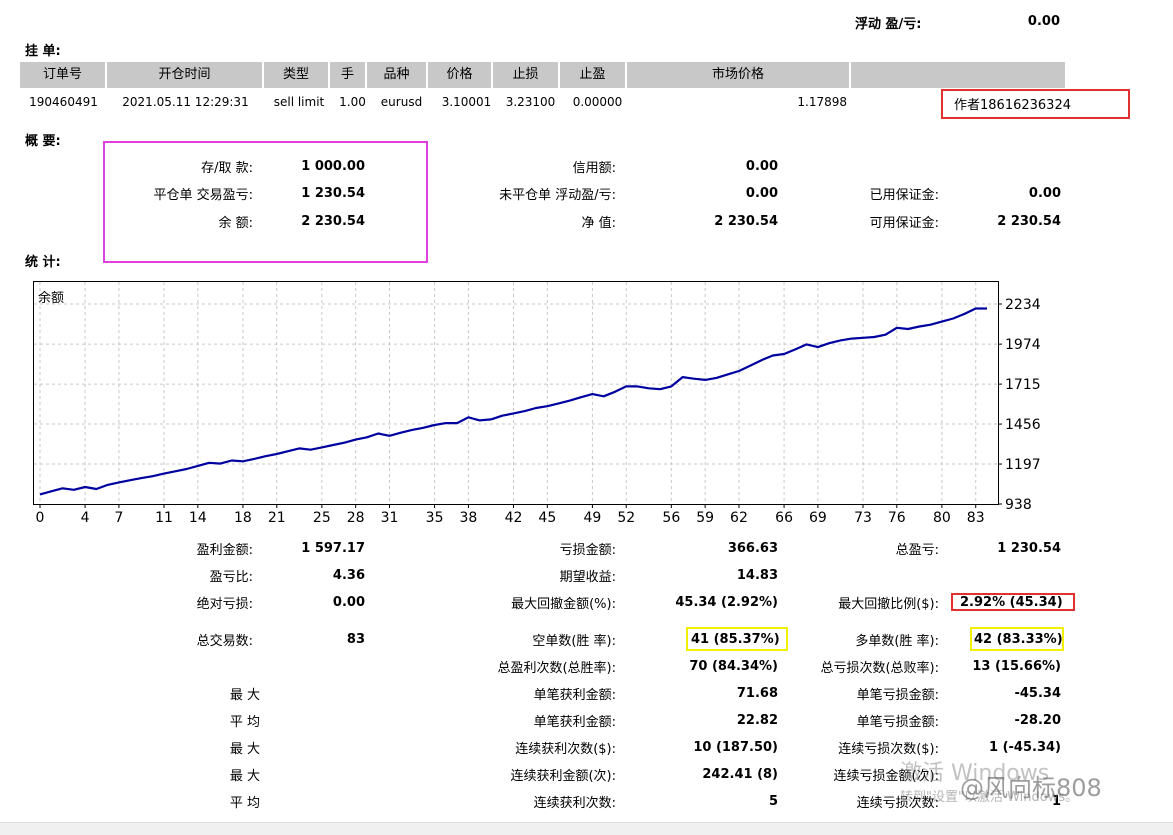 Image resolution: width=1173 pixels, height=835 pixels. What do you see at coordinates (1011, 602) in the screenshot?
I see `rel-dd-value: 2.92% (45.34)` at bounding box center [1011, 602].